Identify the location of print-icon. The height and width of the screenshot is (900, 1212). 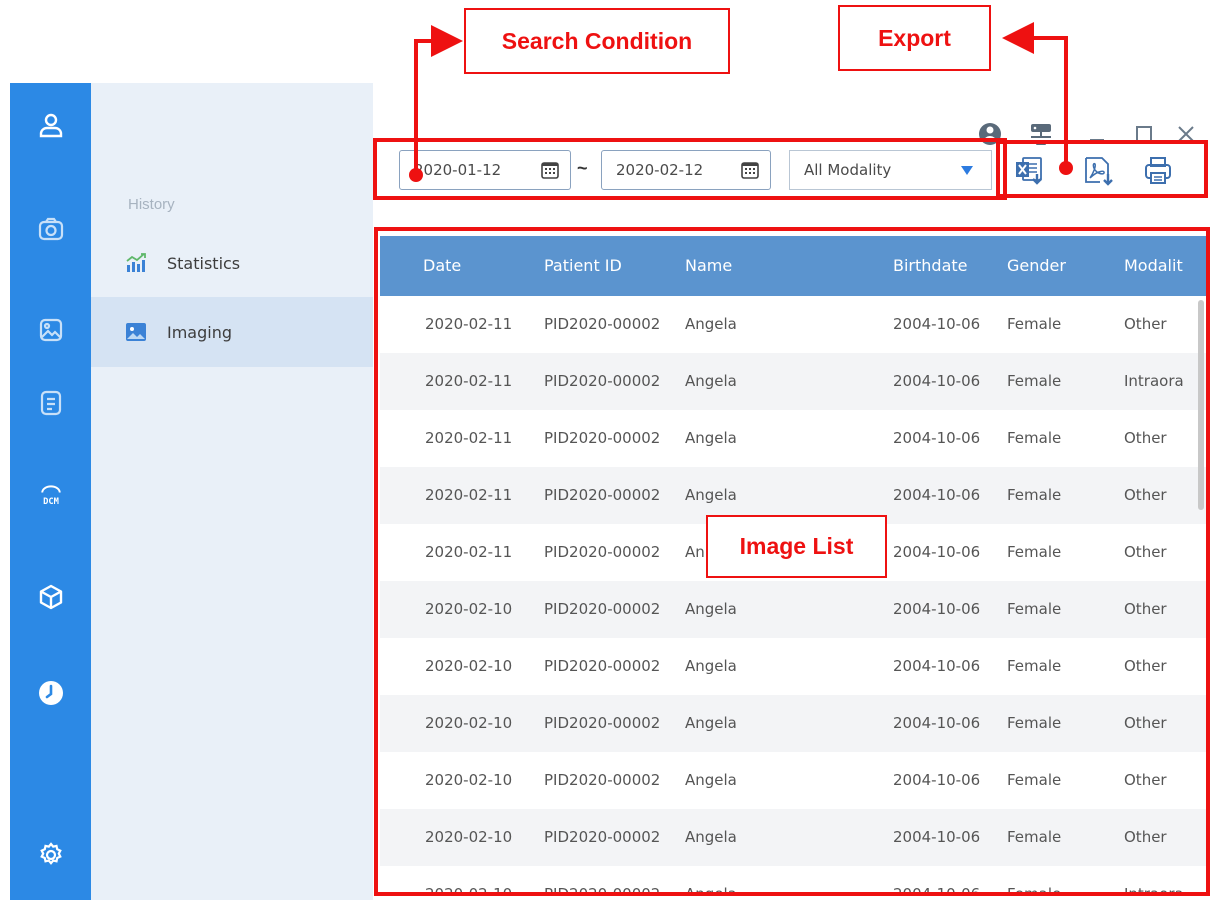
(1158, 171).